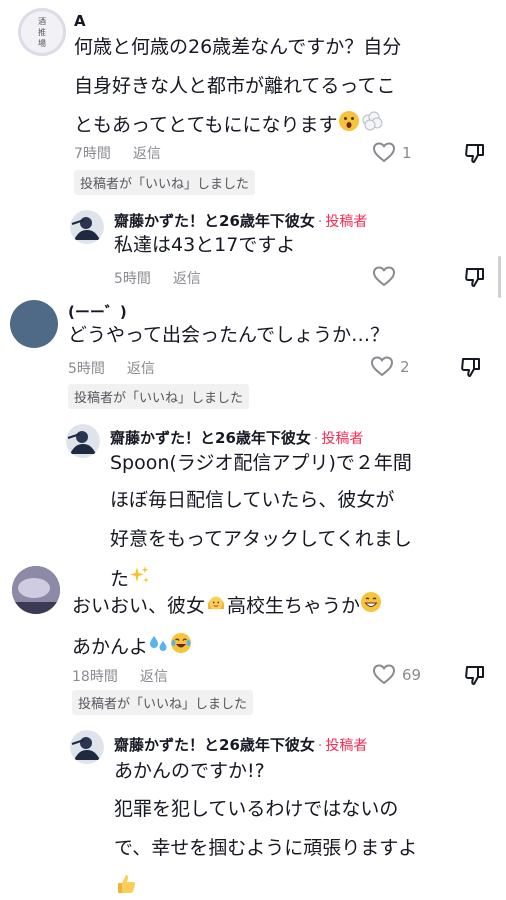  I want to click on comment-text: ともあってとてもにになります, so click(206, 125).